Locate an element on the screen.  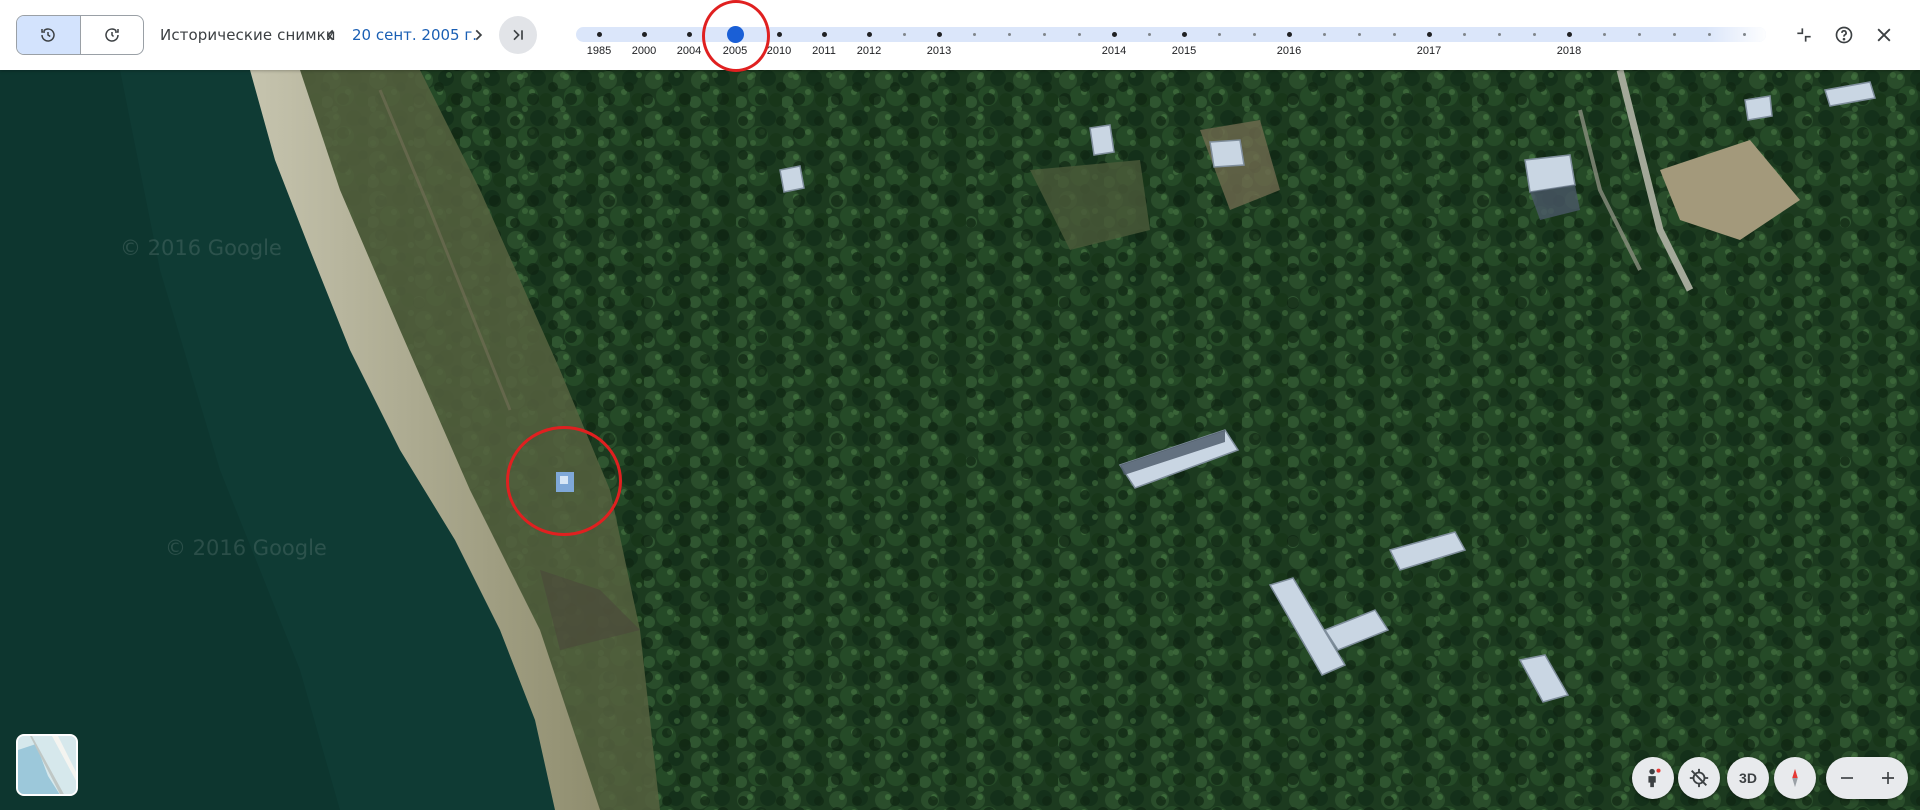
history-icon is located at coordinates (48, 35).